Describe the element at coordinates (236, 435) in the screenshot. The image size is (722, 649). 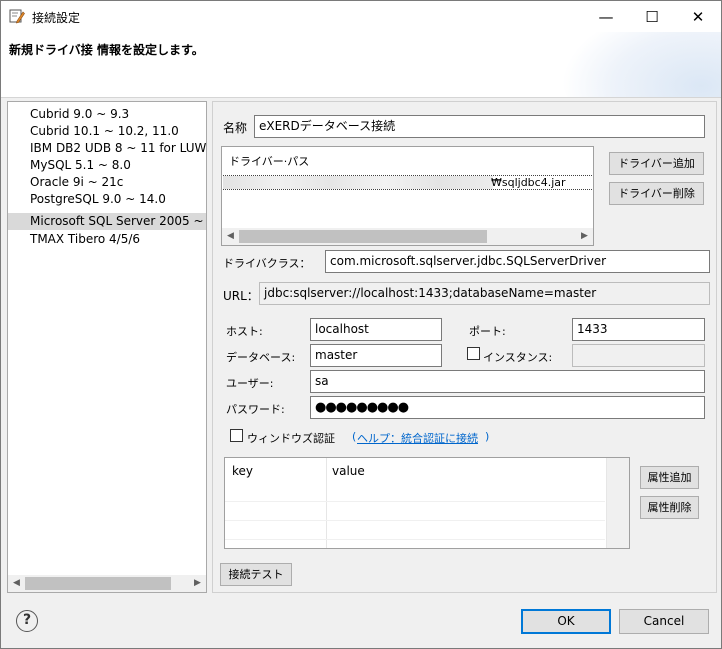
I see `windows-auth-checkbox` at that location.